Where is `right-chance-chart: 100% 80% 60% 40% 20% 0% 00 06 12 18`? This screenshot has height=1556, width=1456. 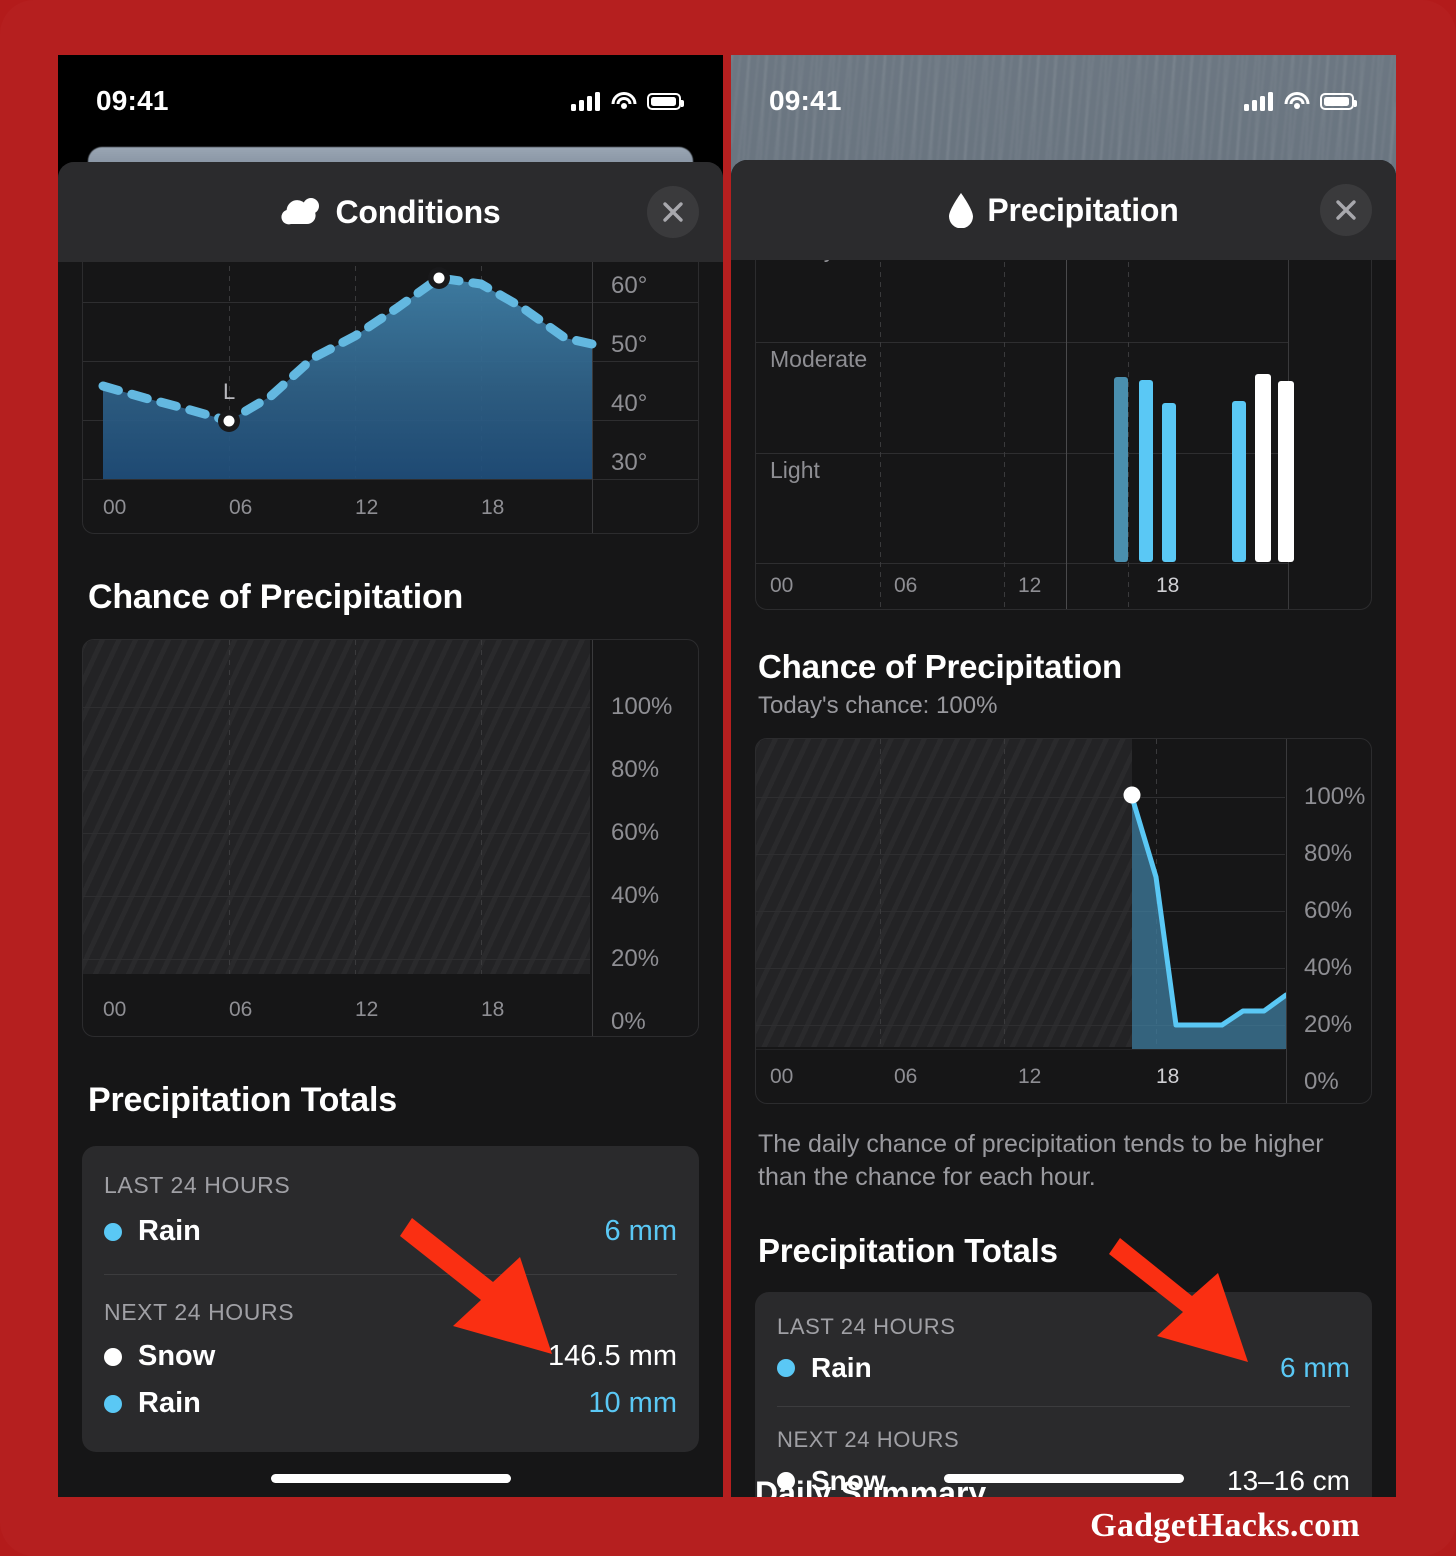
right-chance-chart: 100% 80% 60% 40% 20% 0% 00 06 12 18 is located at coordinates (1063, 921).